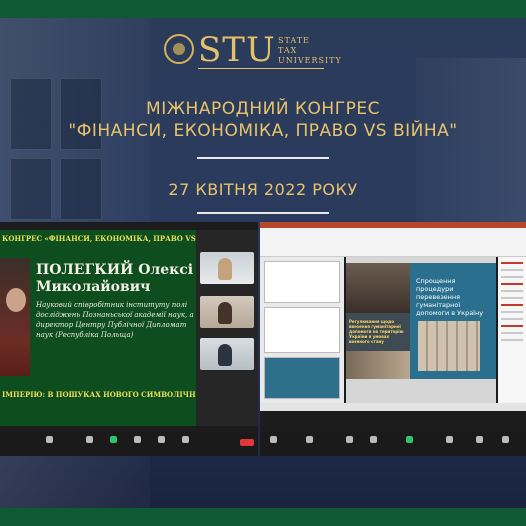 Image resolution: width=526 pixels, height=526 pixels. I want to click on participant-panel, so click(227, 328).